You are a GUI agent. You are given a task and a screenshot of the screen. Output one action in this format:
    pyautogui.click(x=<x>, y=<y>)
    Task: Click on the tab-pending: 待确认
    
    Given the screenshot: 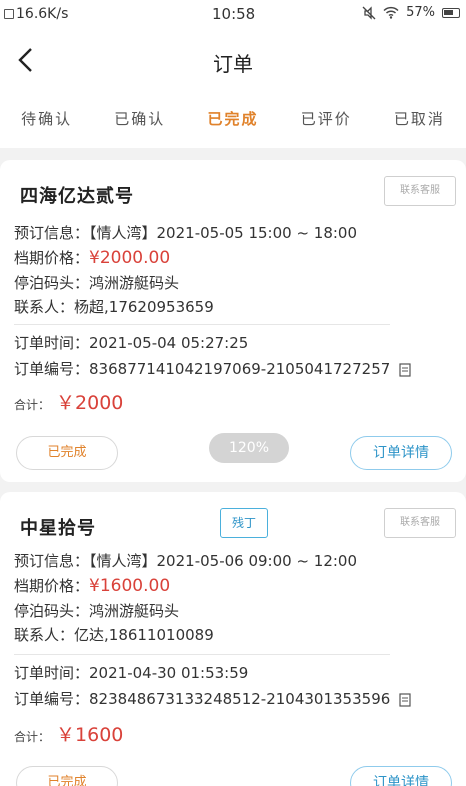 What is the action you would take?
    pyautogui.click(x=46, y=119)
    